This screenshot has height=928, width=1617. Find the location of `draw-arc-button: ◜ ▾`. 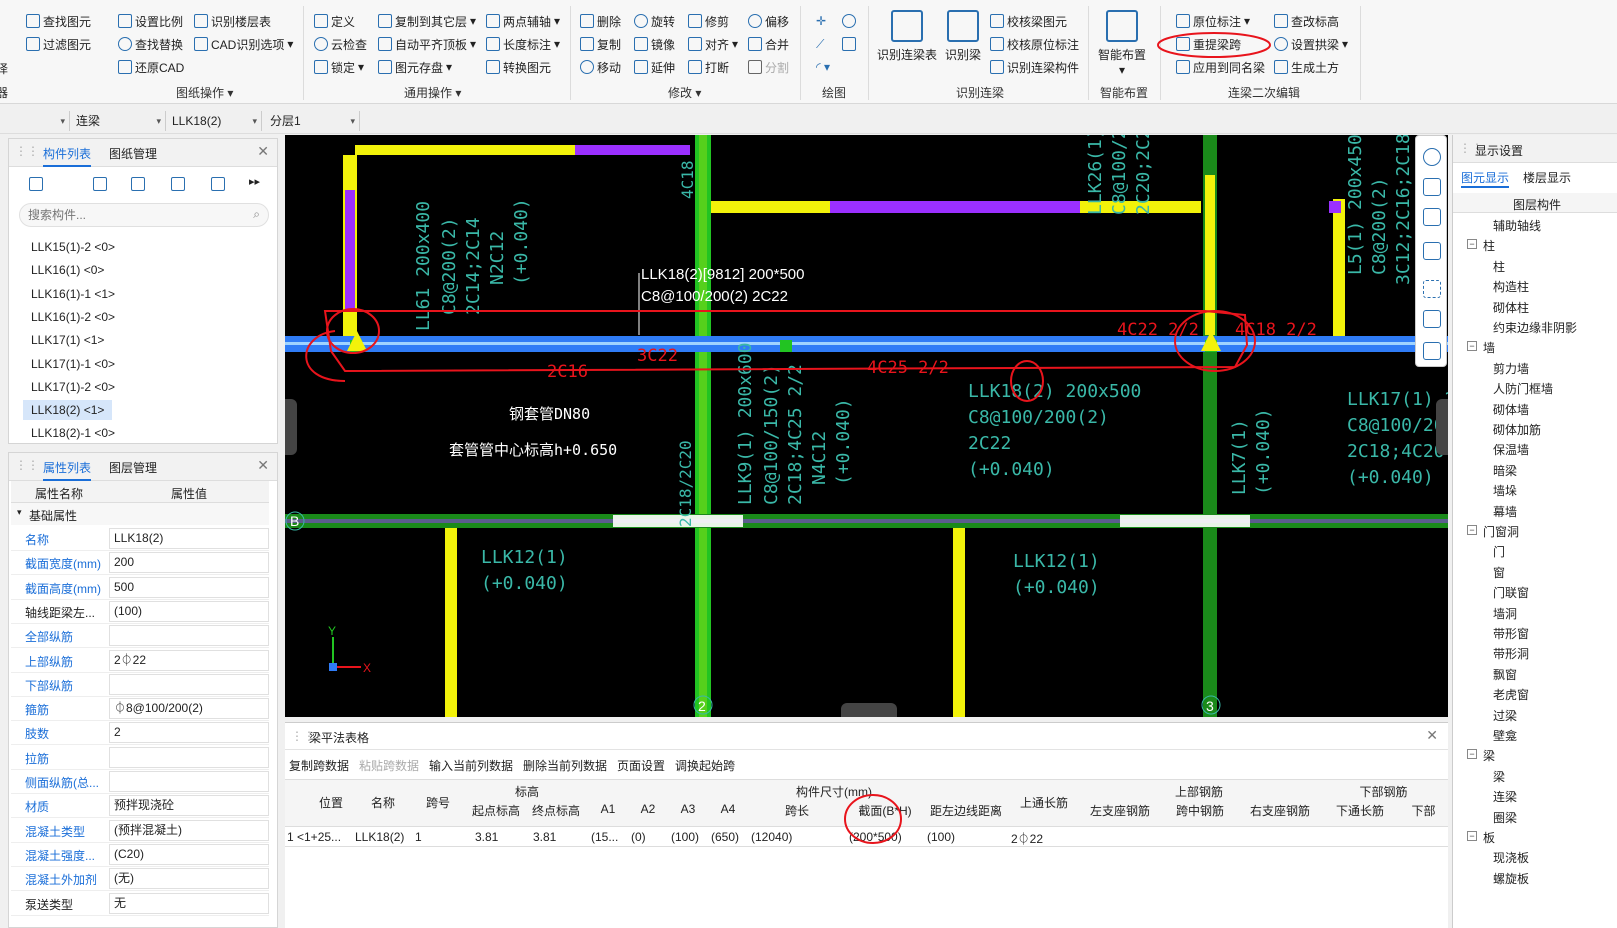

draw-arc-button: ◜ ▾ is located at coordinates (823, 67).